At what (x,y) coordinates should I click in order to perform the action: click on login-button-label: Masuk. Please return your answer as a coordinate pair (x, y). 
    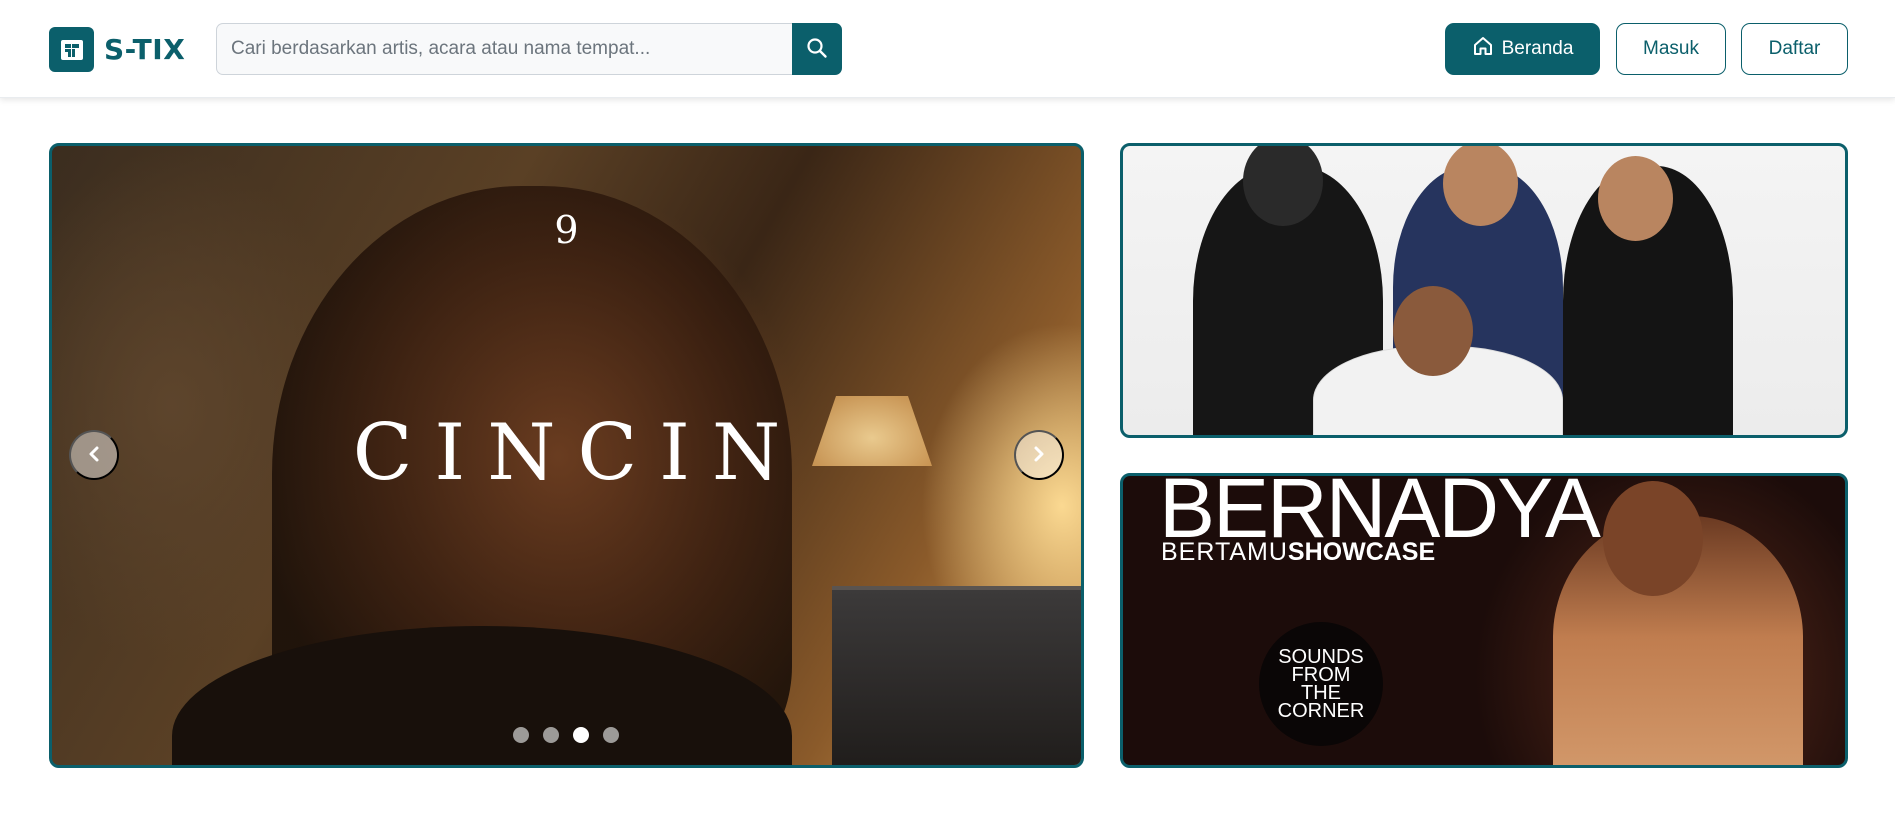
    Looking at the image, I should click on (1671, 48).